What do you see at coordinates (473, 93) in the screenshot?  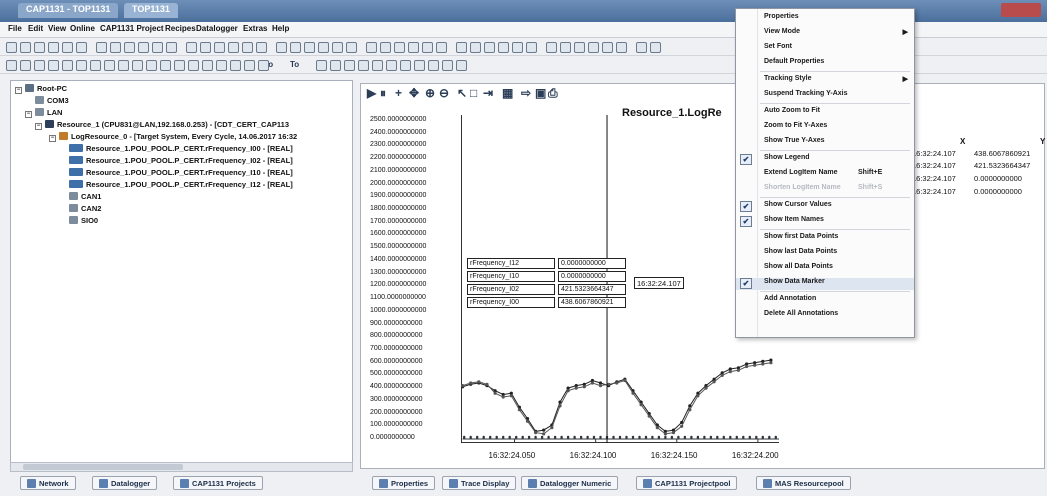 I see `select-icon: □` at bounding box center [473, 93].